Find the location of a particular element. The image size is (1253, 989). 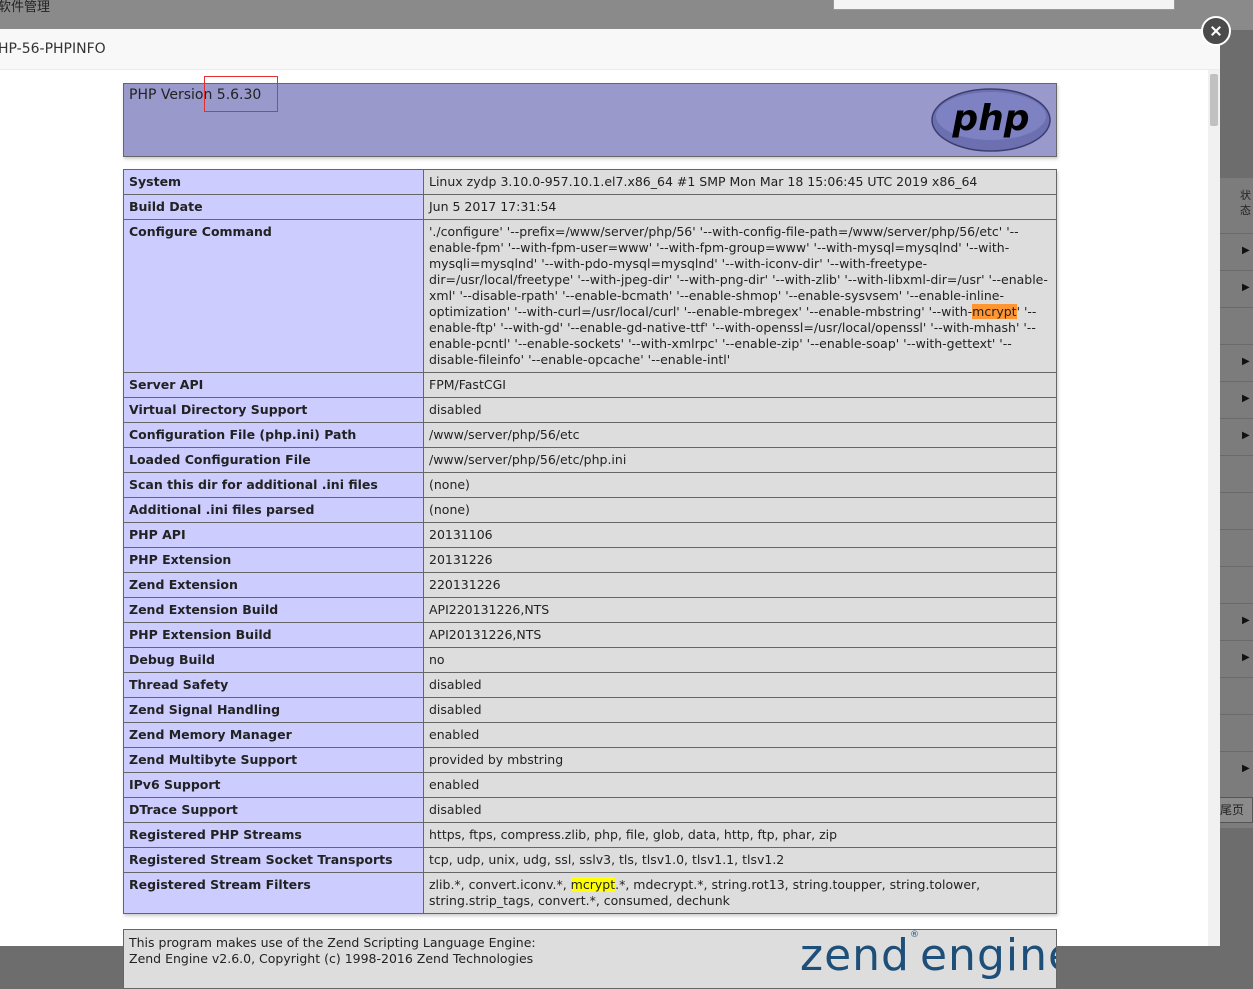

info-table-row: PHP API 20131106 is located at coordinates (590, 535).